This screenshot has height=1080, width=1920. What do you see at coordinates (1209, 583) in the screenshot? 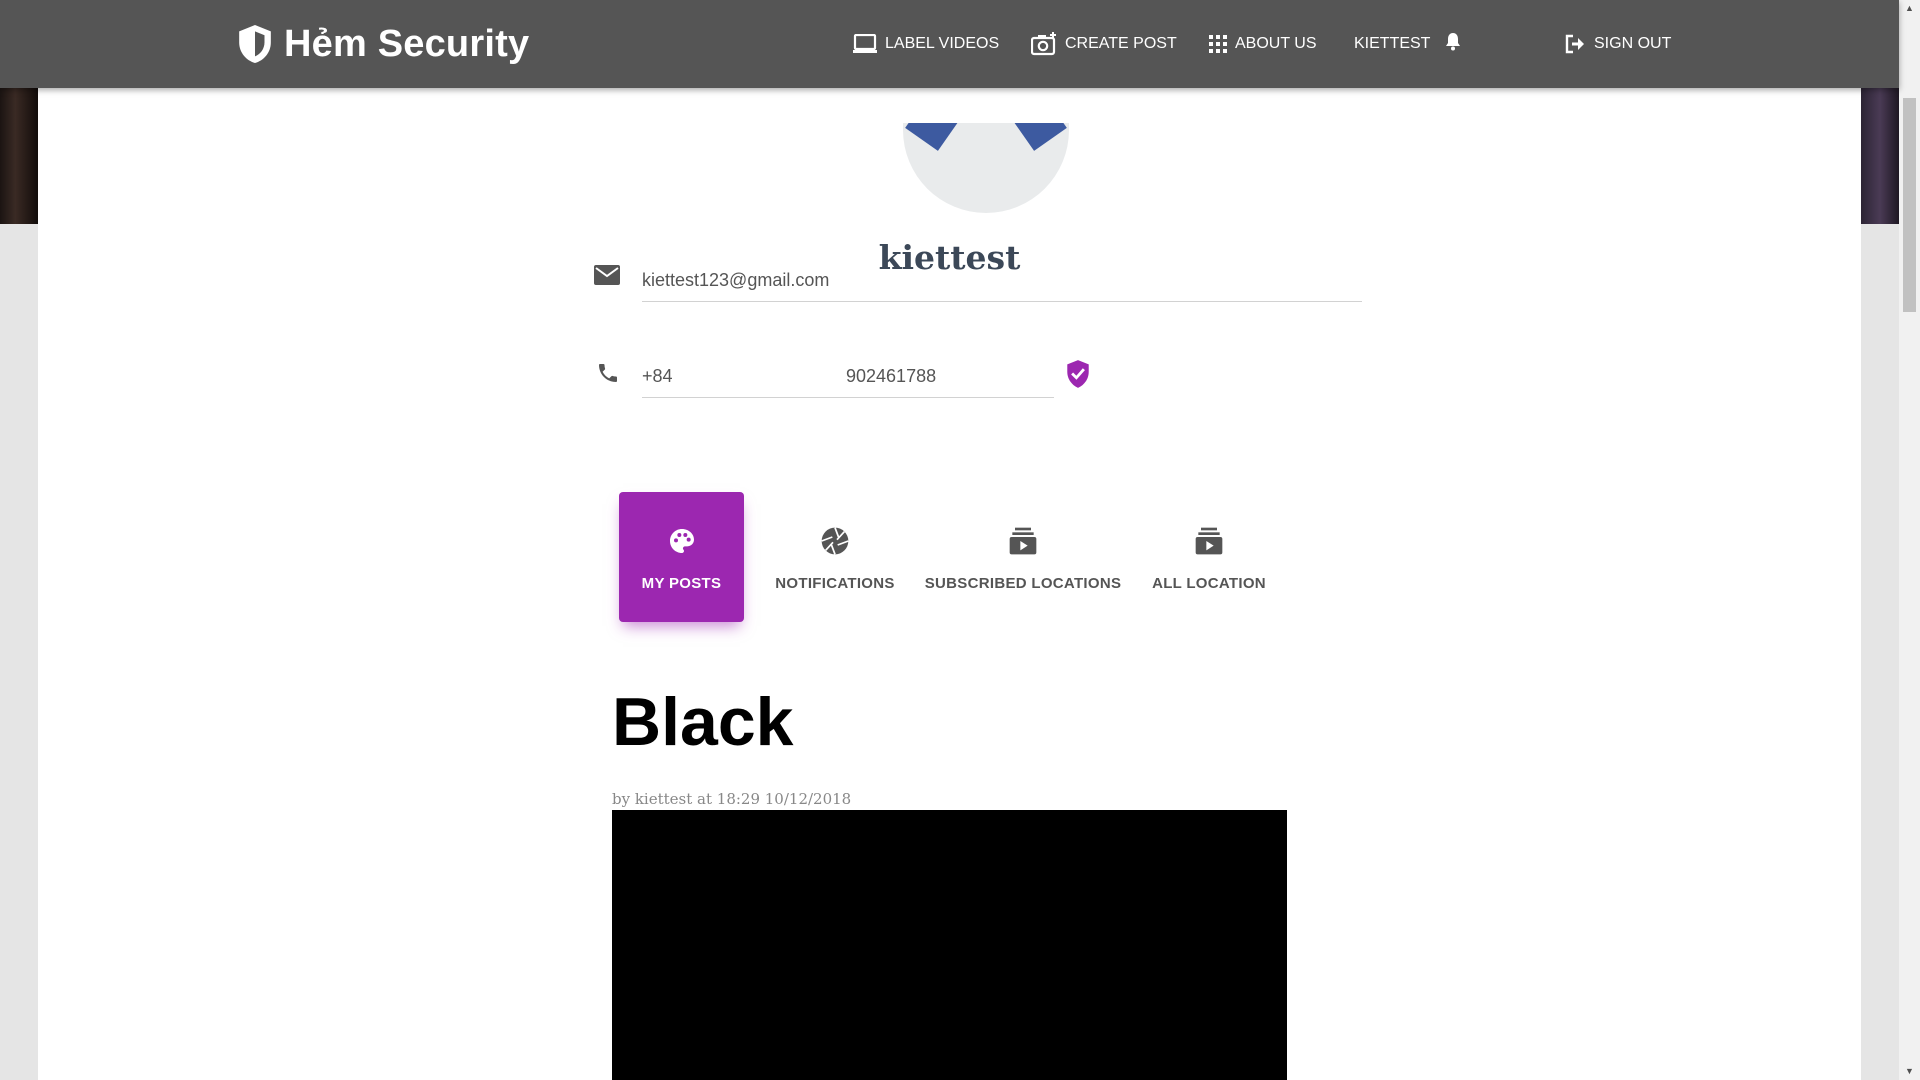
I see `tab-all-location-label: ALL LOCATION` at bounding box center [1209, 583].